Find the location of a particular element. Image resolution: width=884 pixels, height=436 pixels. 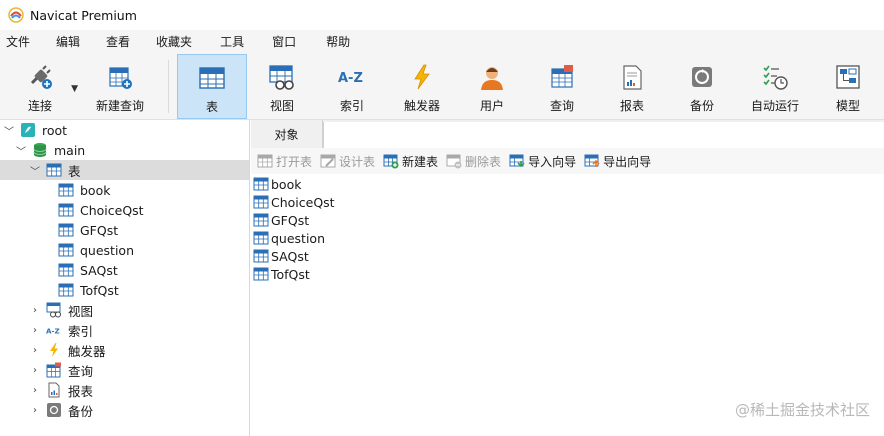

model-label: 模型 is located at coordinates (847, 106).